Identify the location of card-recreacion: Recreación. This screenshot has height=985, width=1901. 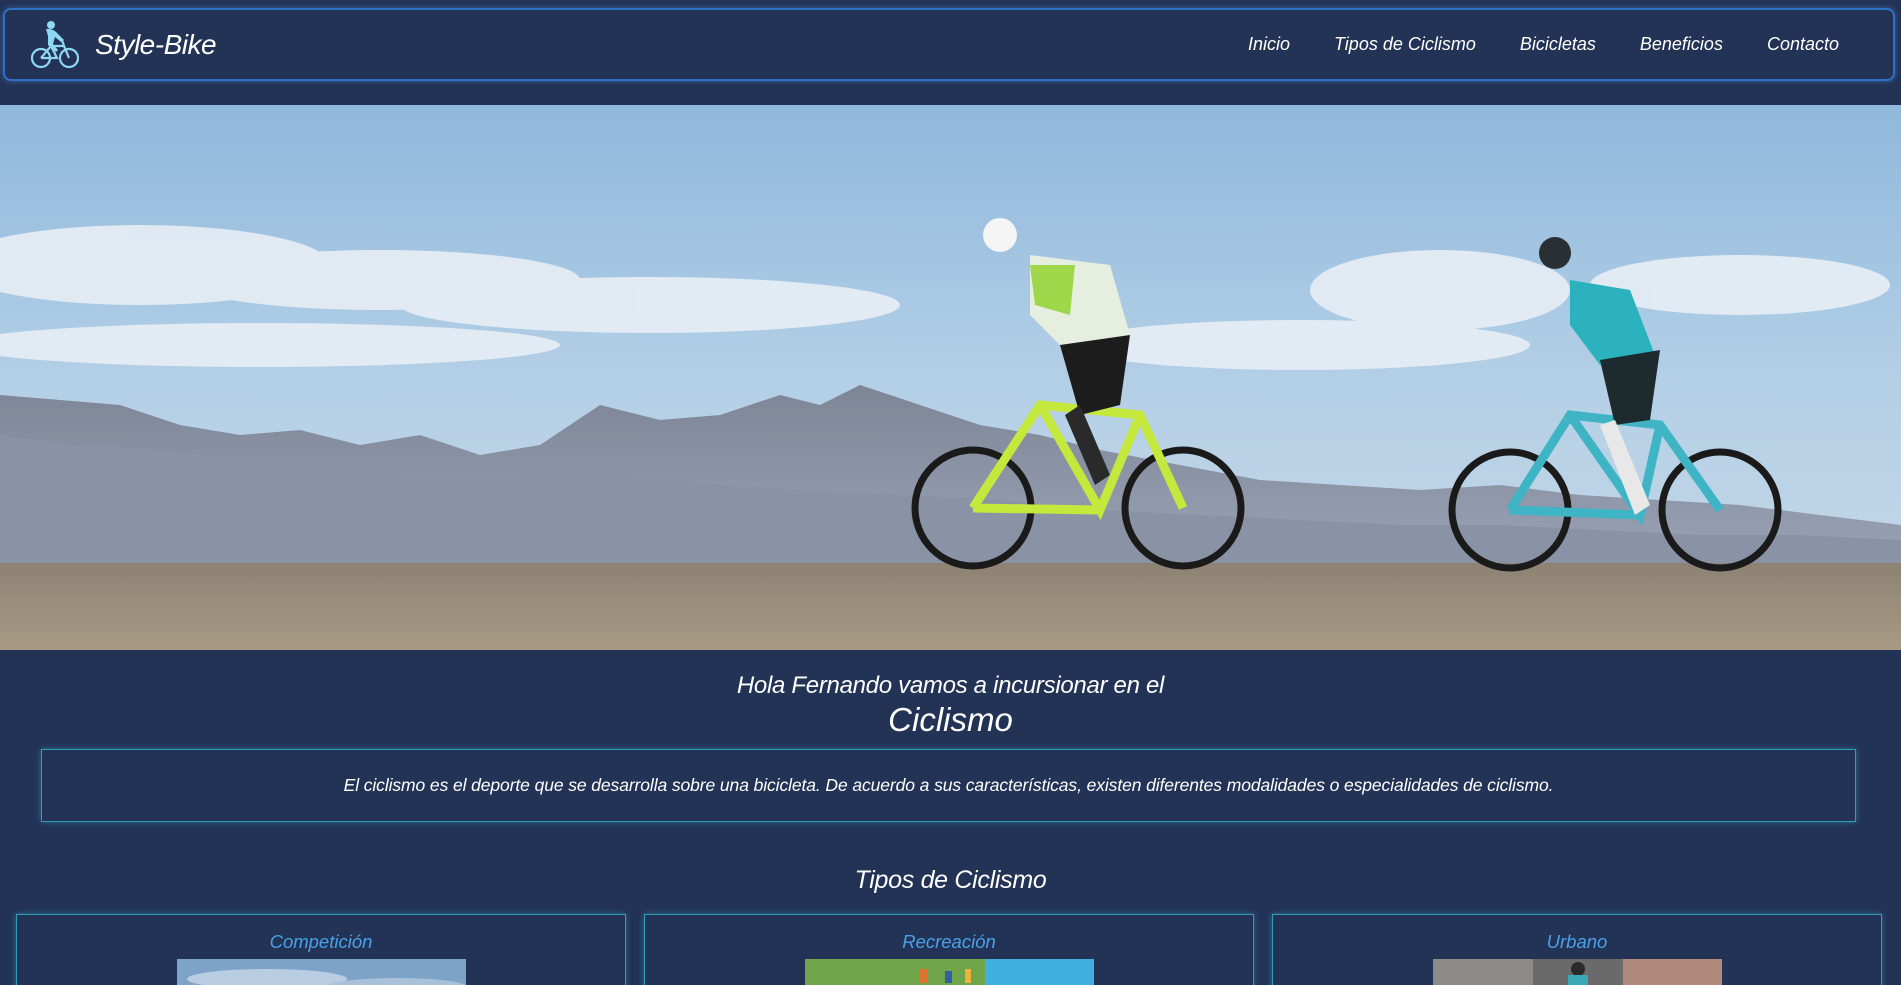
(949, 949).